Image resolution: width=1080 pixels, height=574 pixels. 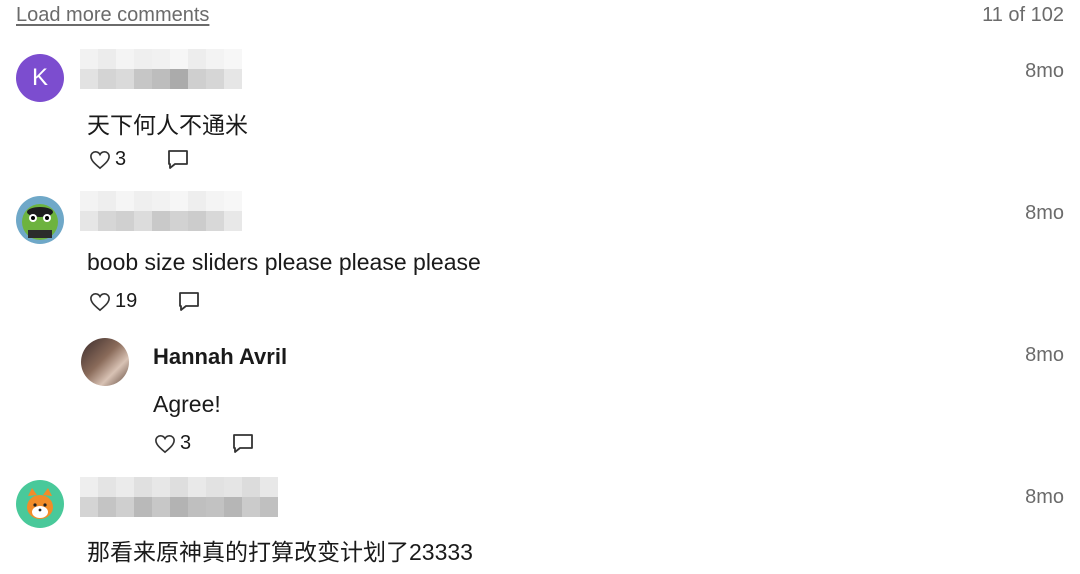 I want to click on fox-mascot-icon, so click(x=40, y=503).